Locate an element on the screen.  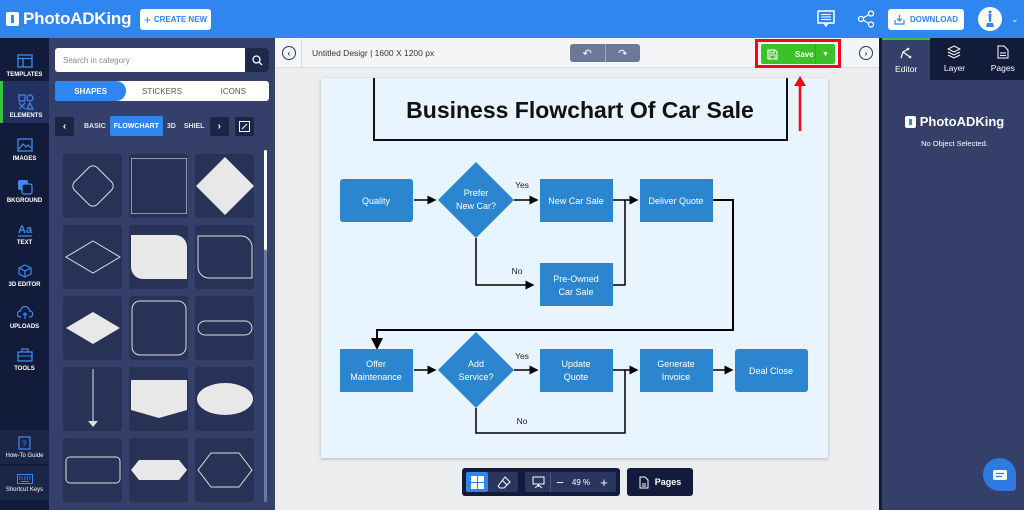
expand-button is located at coordinates (244, 126).